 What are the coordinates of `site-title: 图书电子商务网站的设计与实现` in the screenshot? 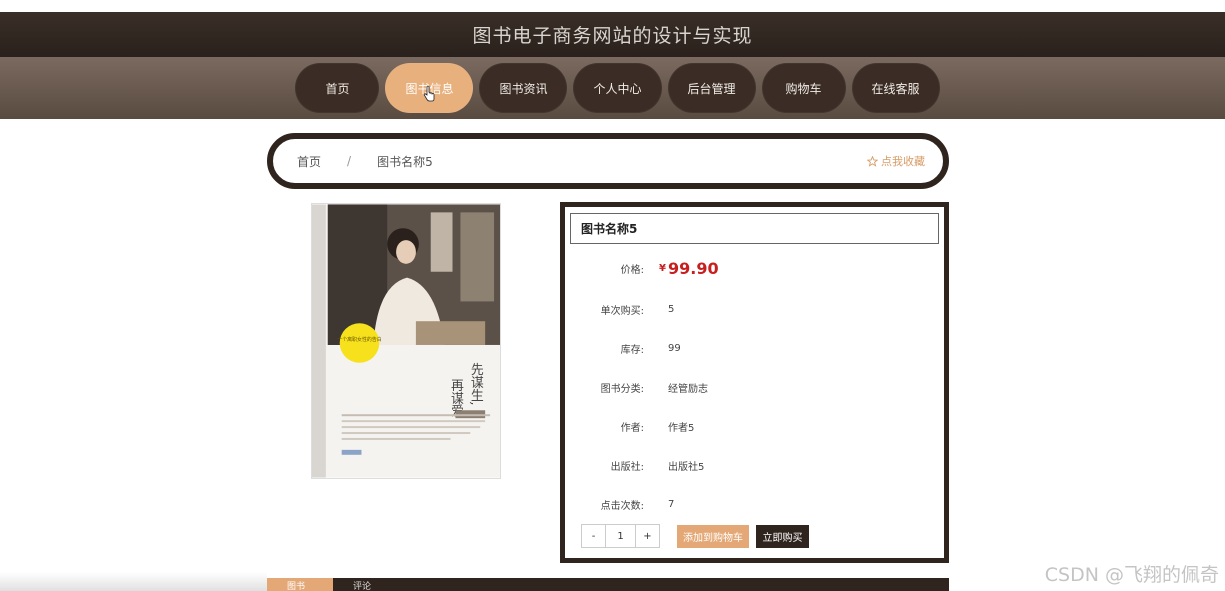 It's located at (612, 36).